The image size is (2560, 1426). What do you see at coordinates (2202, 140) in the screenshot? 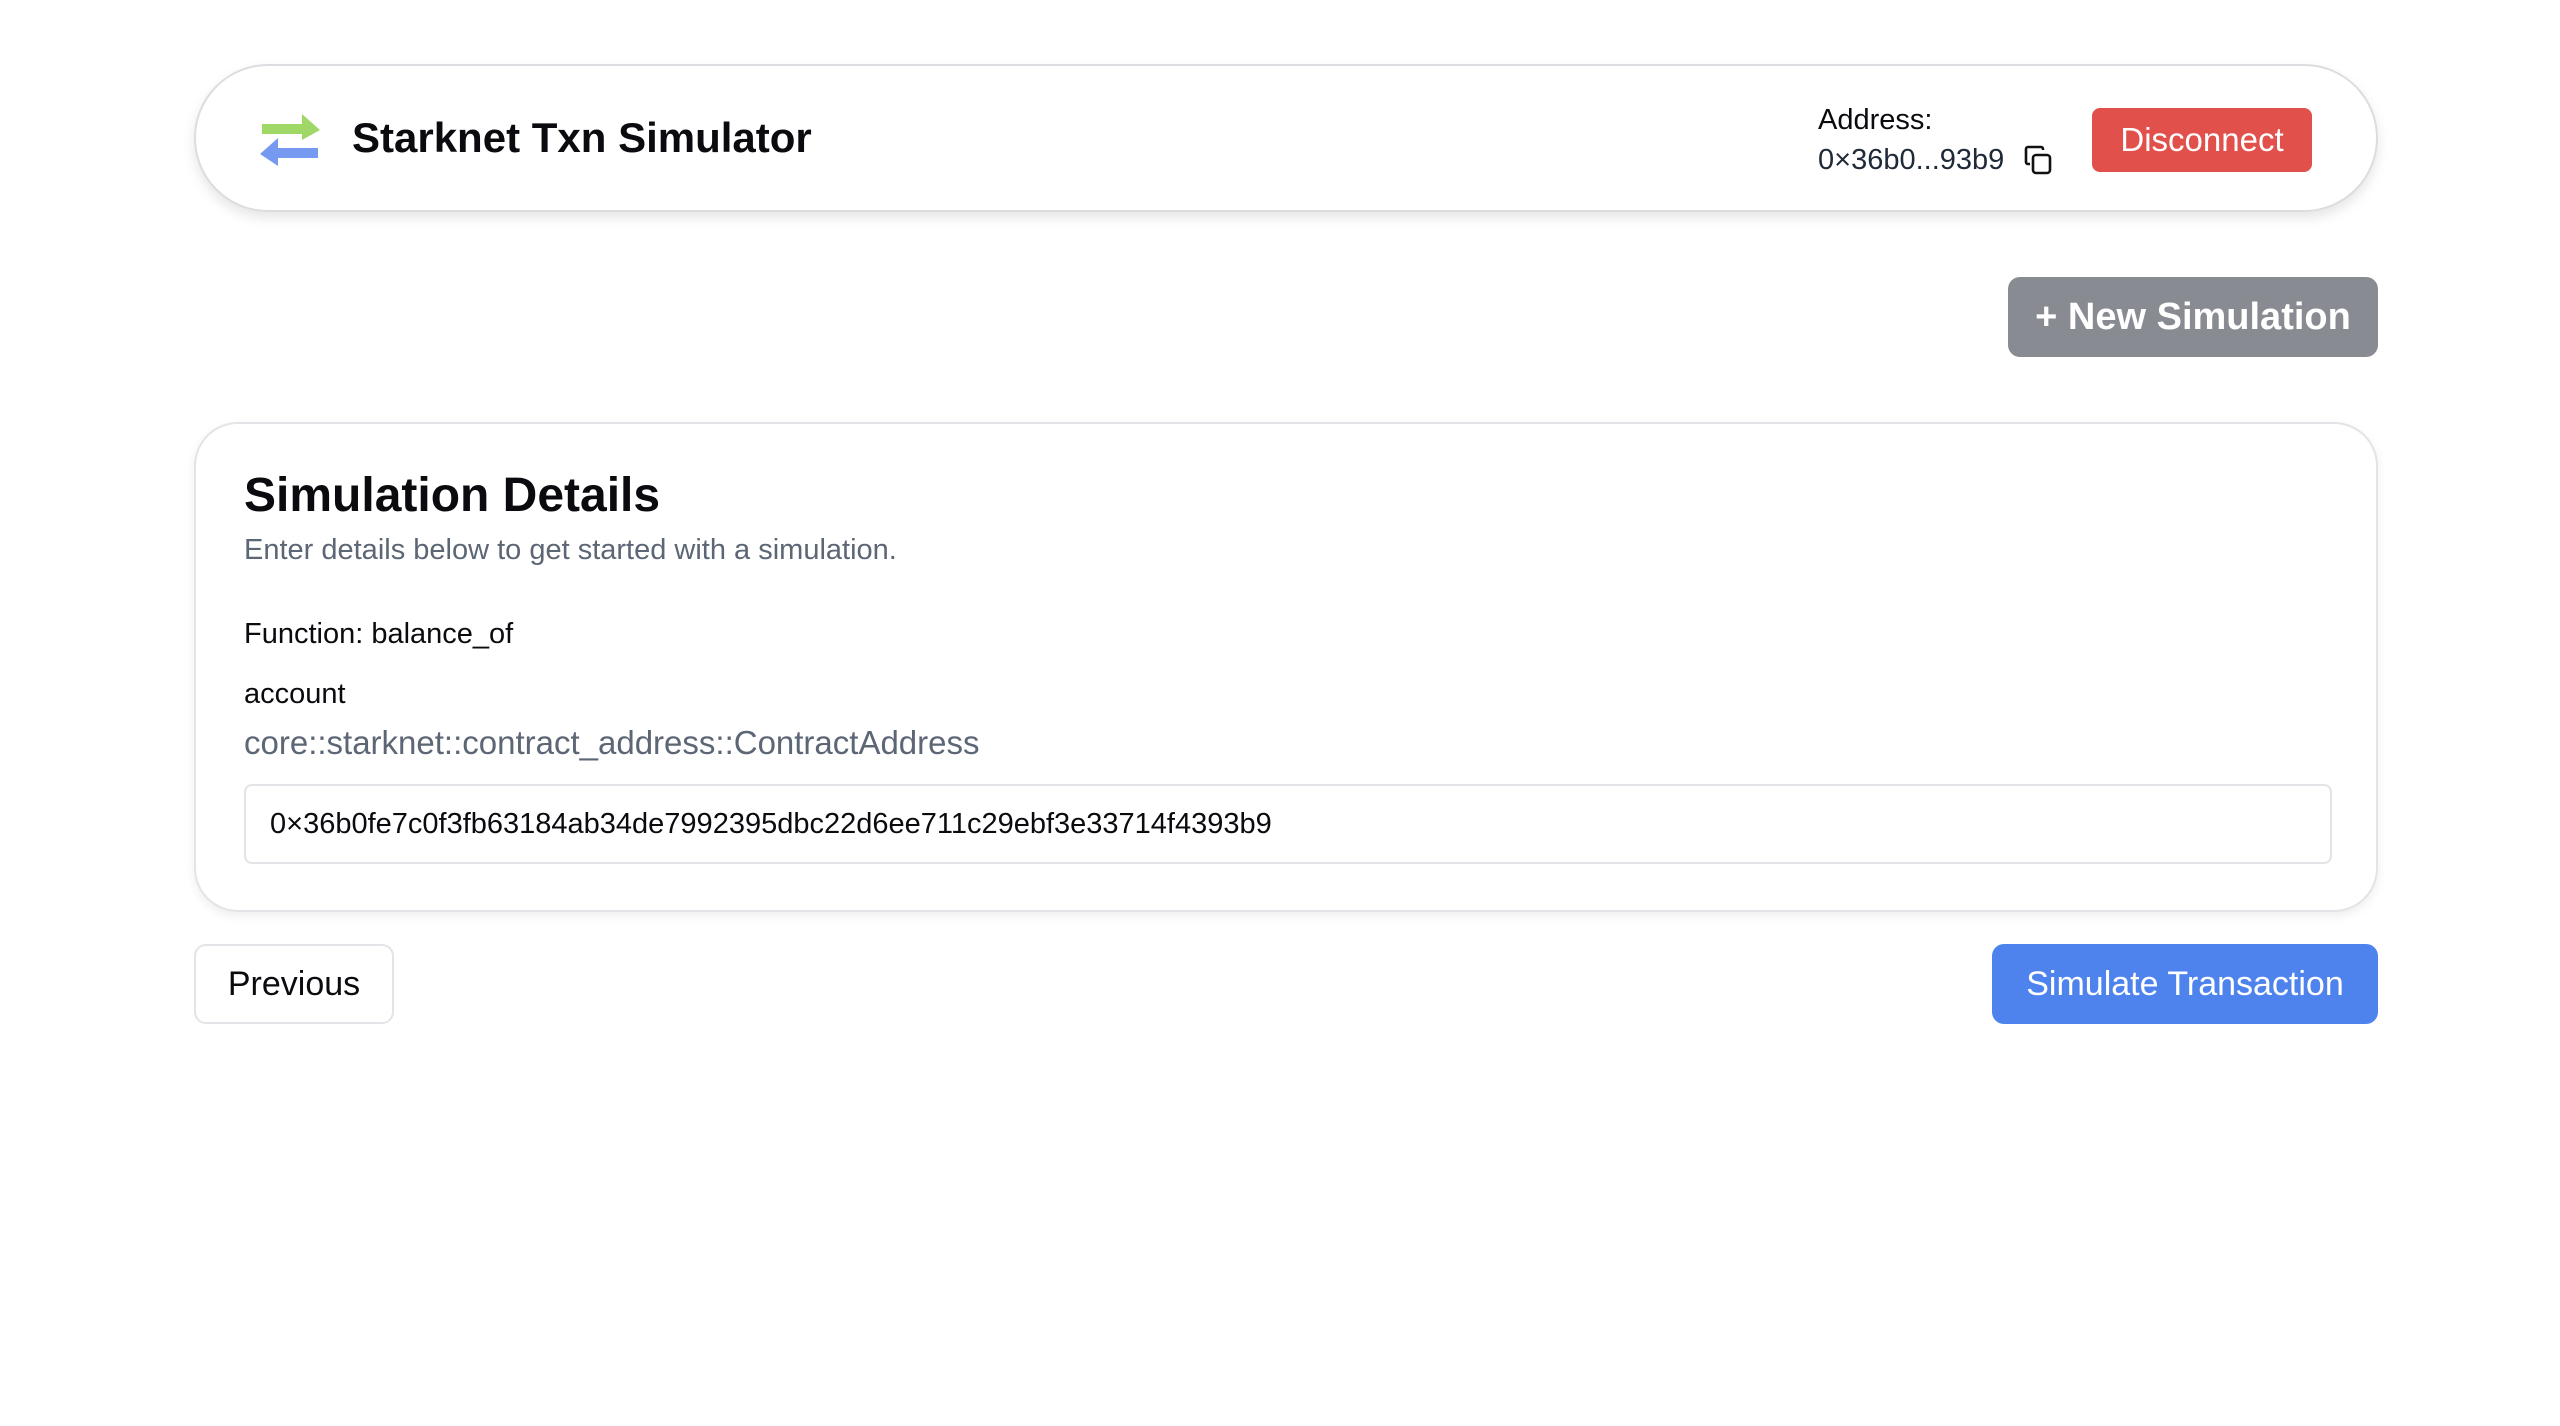
I see `disconnect-button: Disconnect` at bounding box center [2202, 140].